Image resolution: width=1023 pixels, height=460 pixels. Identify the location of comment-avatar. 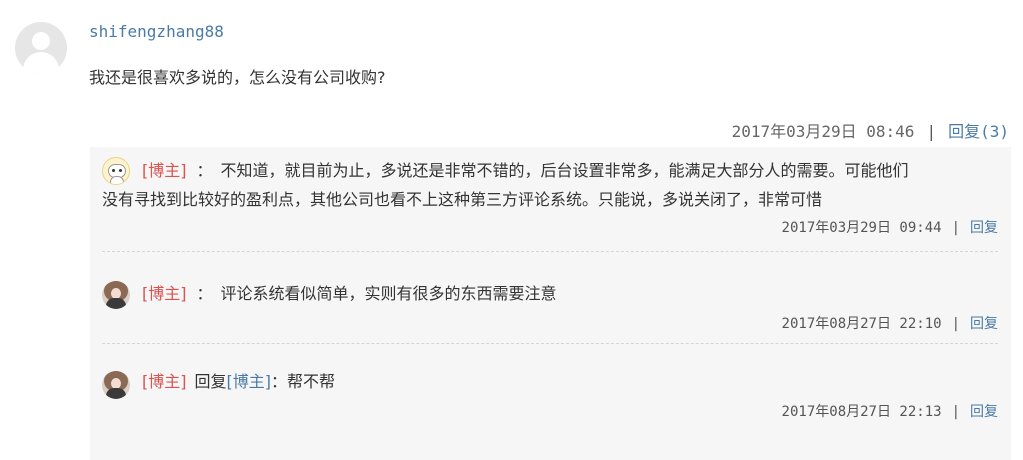
(41, 48).